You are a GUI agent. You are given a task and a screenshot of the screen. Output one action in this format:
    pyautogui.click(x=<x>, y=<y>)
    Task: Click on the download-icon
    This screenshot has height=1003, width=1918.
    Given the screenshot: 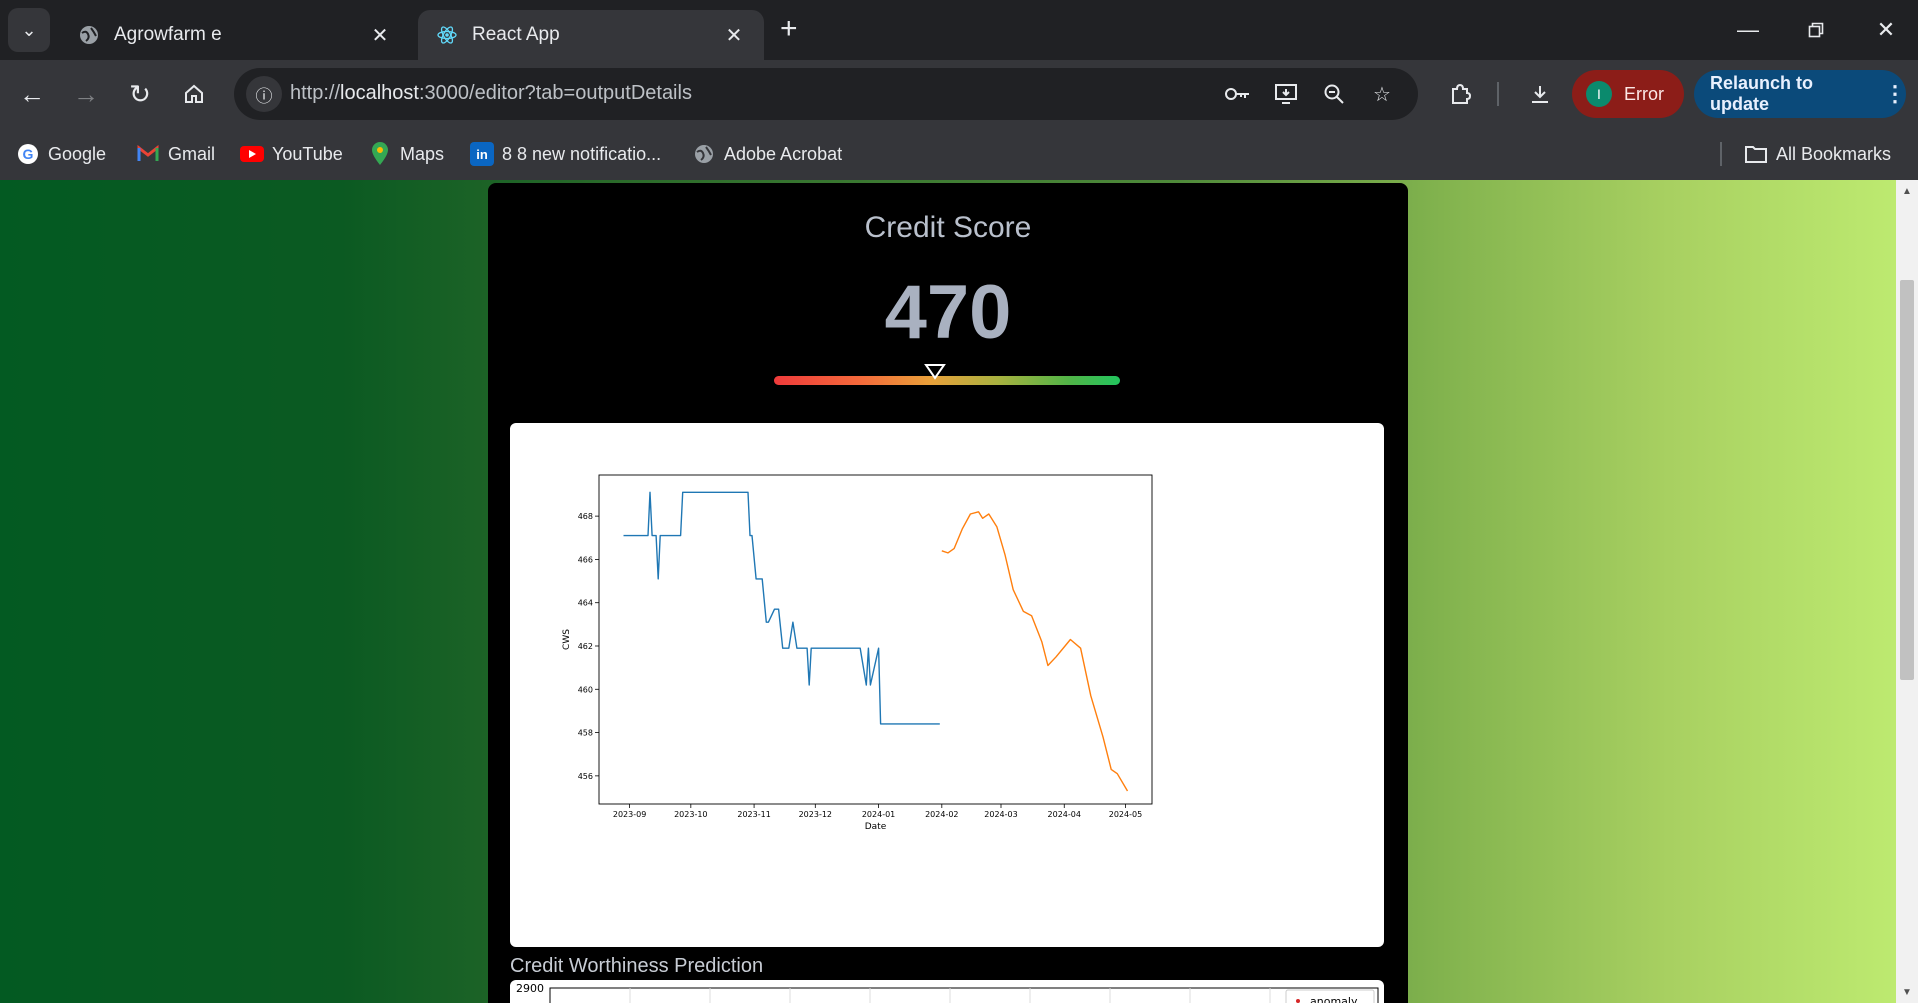 What is the action you would take?
    pyautogui.click(x=1540, y=94)
    